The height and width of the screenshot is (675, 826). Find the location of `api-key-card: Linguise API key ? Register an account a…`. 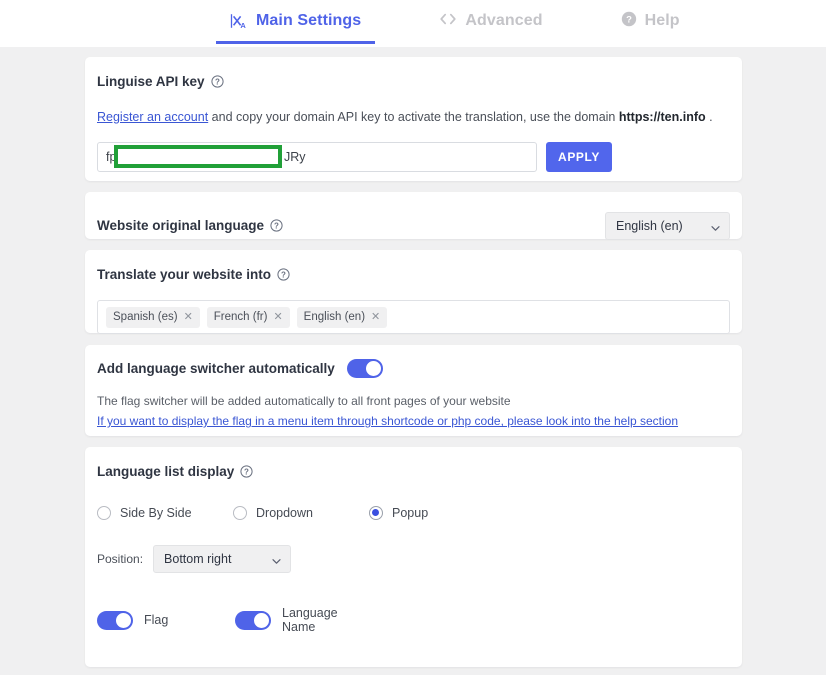

api-key-card: Linguise API key ? Register an account a… is located at coordinates (413, 119).